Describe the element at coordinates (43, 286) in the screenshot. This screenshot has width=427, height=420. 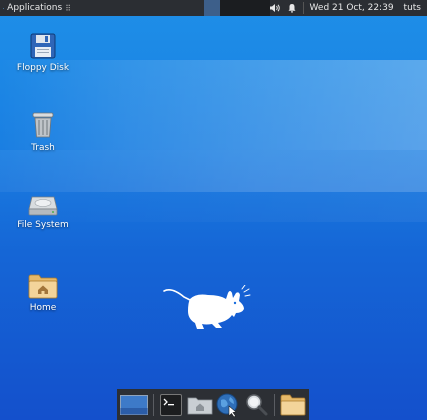
I see `home-folder-icon` at that location.